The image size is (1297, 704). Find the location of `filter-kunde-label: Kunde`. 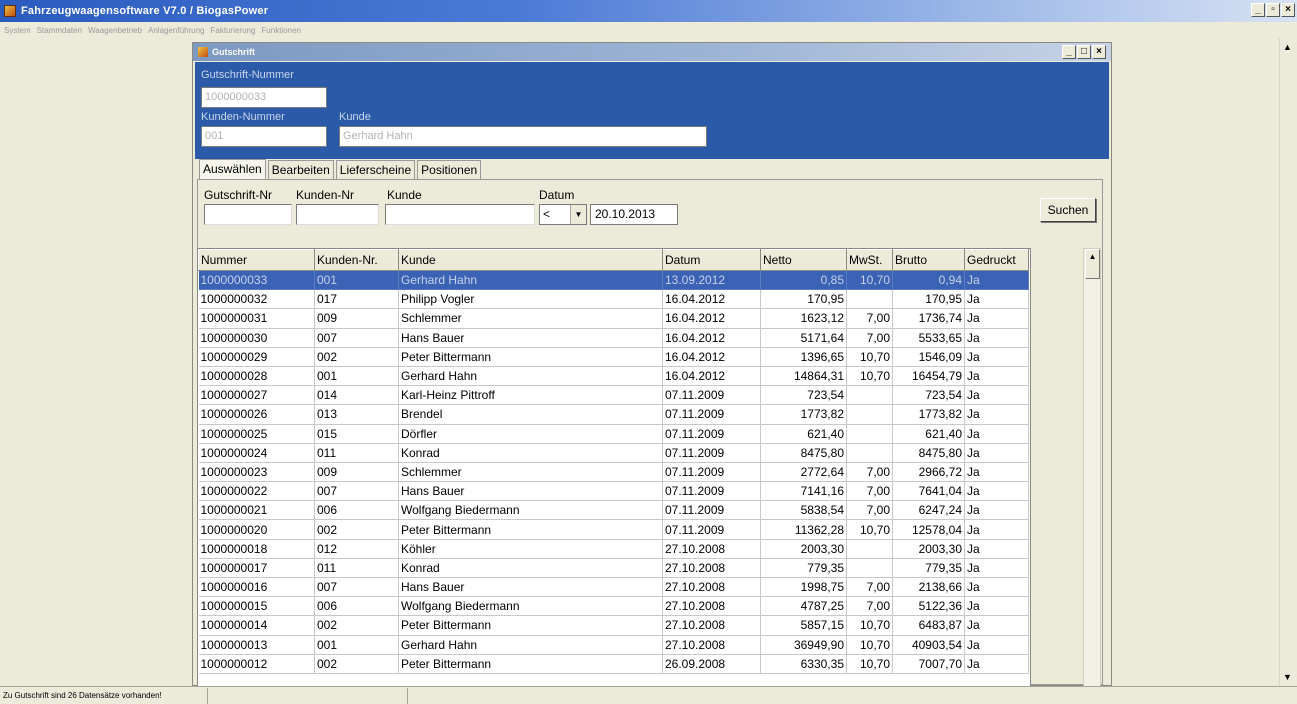

filter-kunde-label: Kunde is located at coordinates (404, 195).